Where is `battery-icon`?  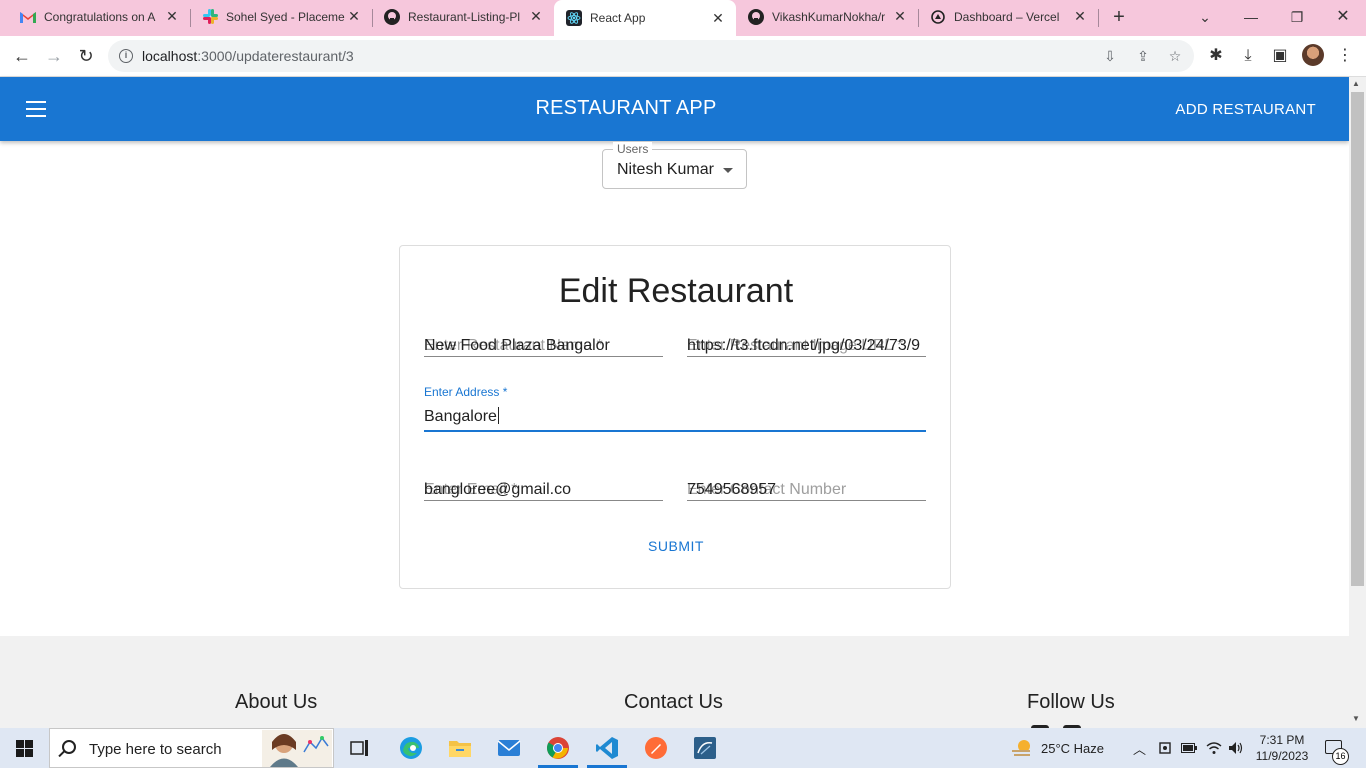 battery-icon is located at coordinates (1189, 748).